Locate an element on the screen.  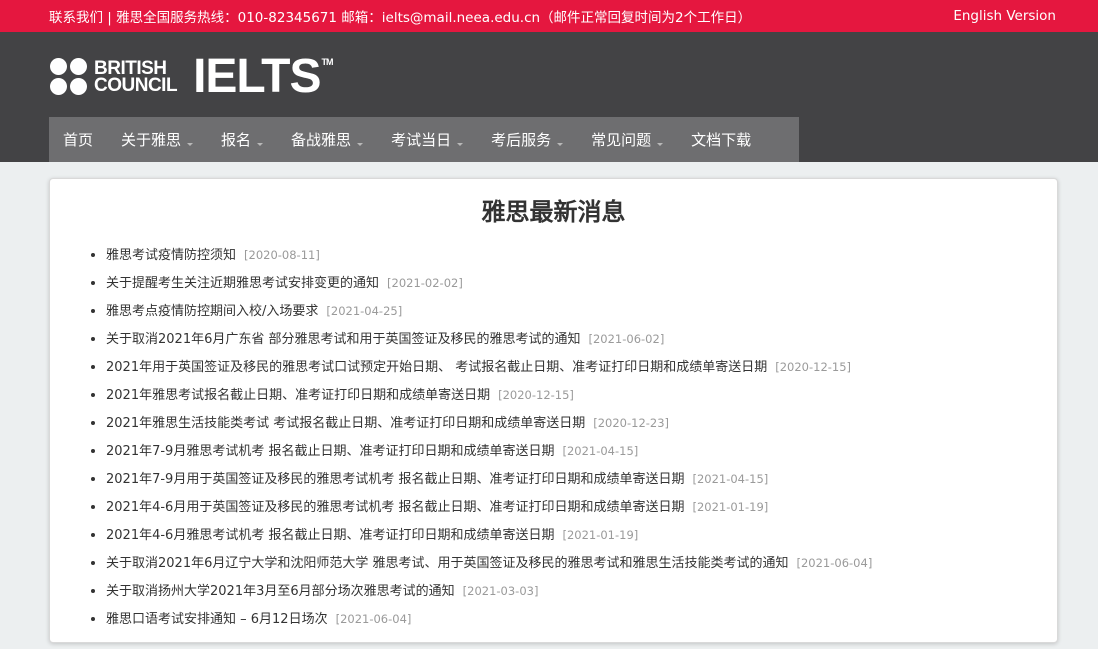
nav-item-0: 首页 is located at coordinates (78, 139).